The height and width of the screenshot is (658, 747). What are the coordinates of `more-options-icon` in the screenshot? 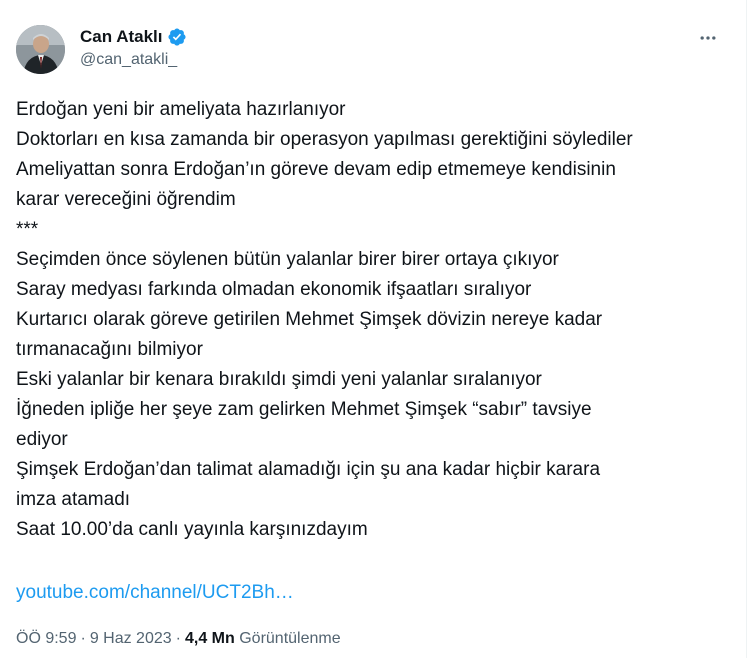 It's located at (708, 38).